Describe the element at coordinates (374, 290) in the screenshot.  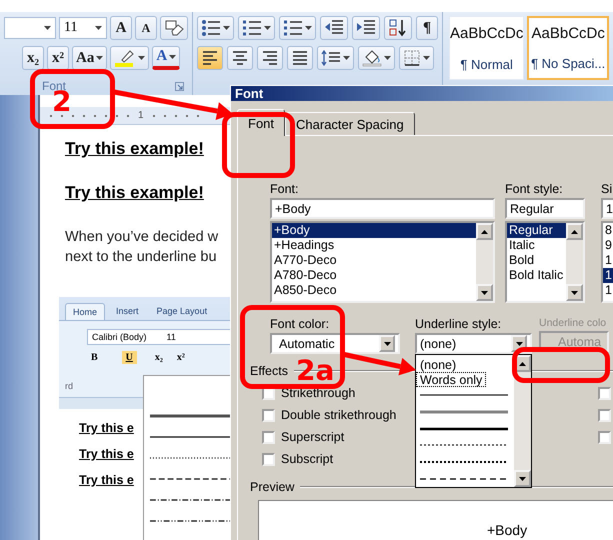
I see `list-item: A850-Deco` at that location.